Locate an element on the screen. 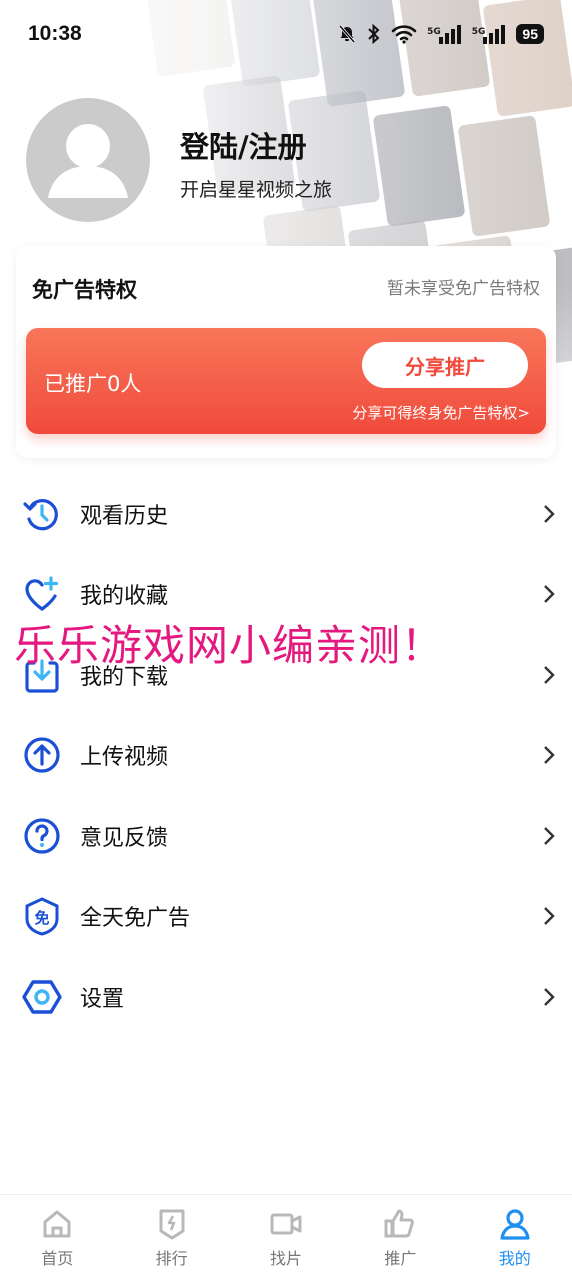 Image resolution: width=572 pixels, height=1279 pixels. promoted-count: 已推广0人 is located at coordinates (93, 384).